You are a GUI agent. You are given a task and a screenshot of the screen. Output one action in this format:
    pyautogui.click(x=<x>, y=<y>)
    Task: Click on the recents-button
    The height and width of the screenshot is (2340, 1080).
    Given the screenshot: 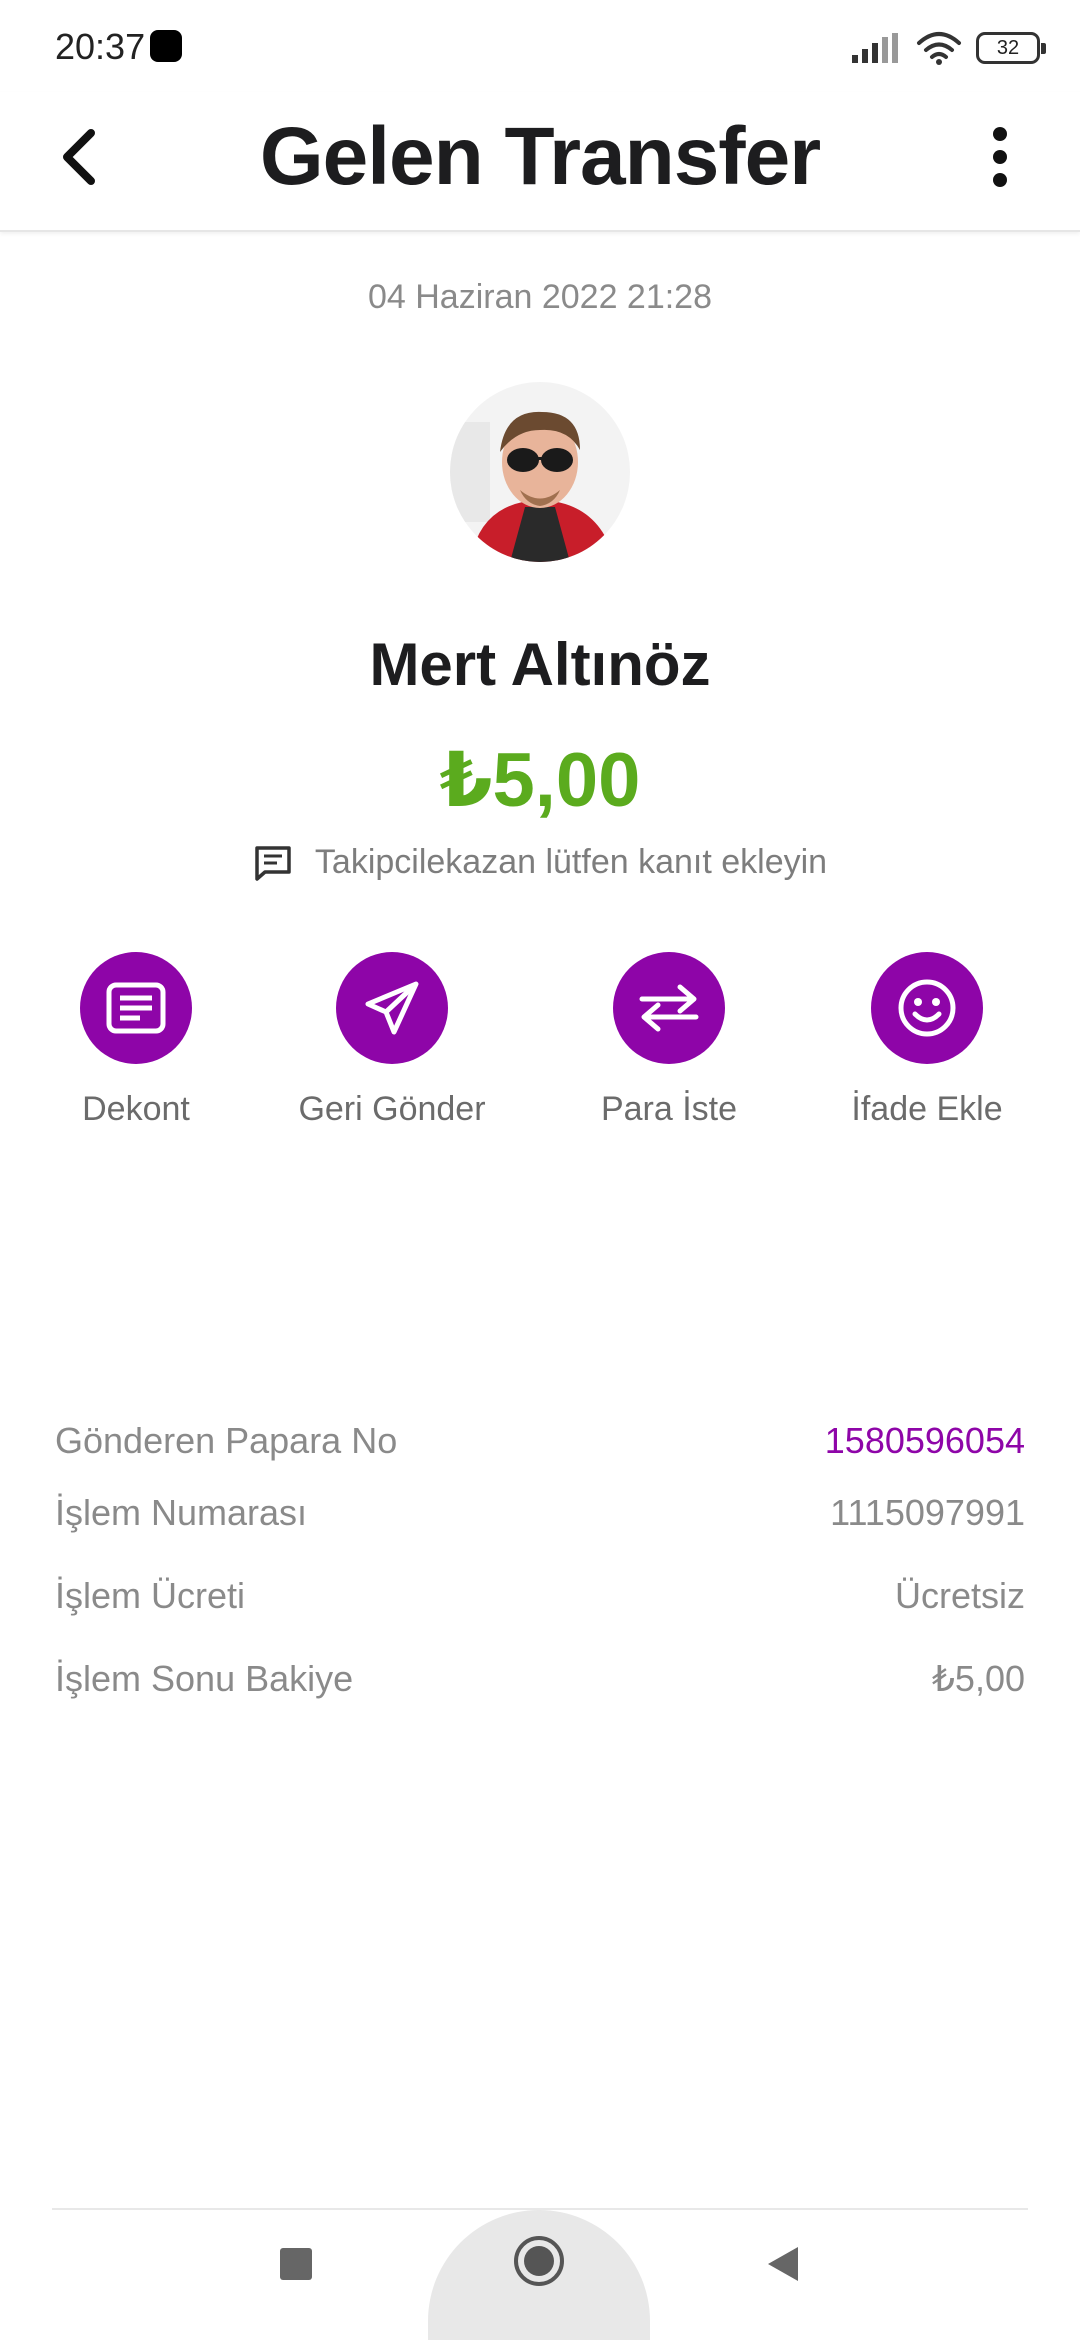 What is the action you would take?
    pyautogui.click(x=296, y=2264)
    